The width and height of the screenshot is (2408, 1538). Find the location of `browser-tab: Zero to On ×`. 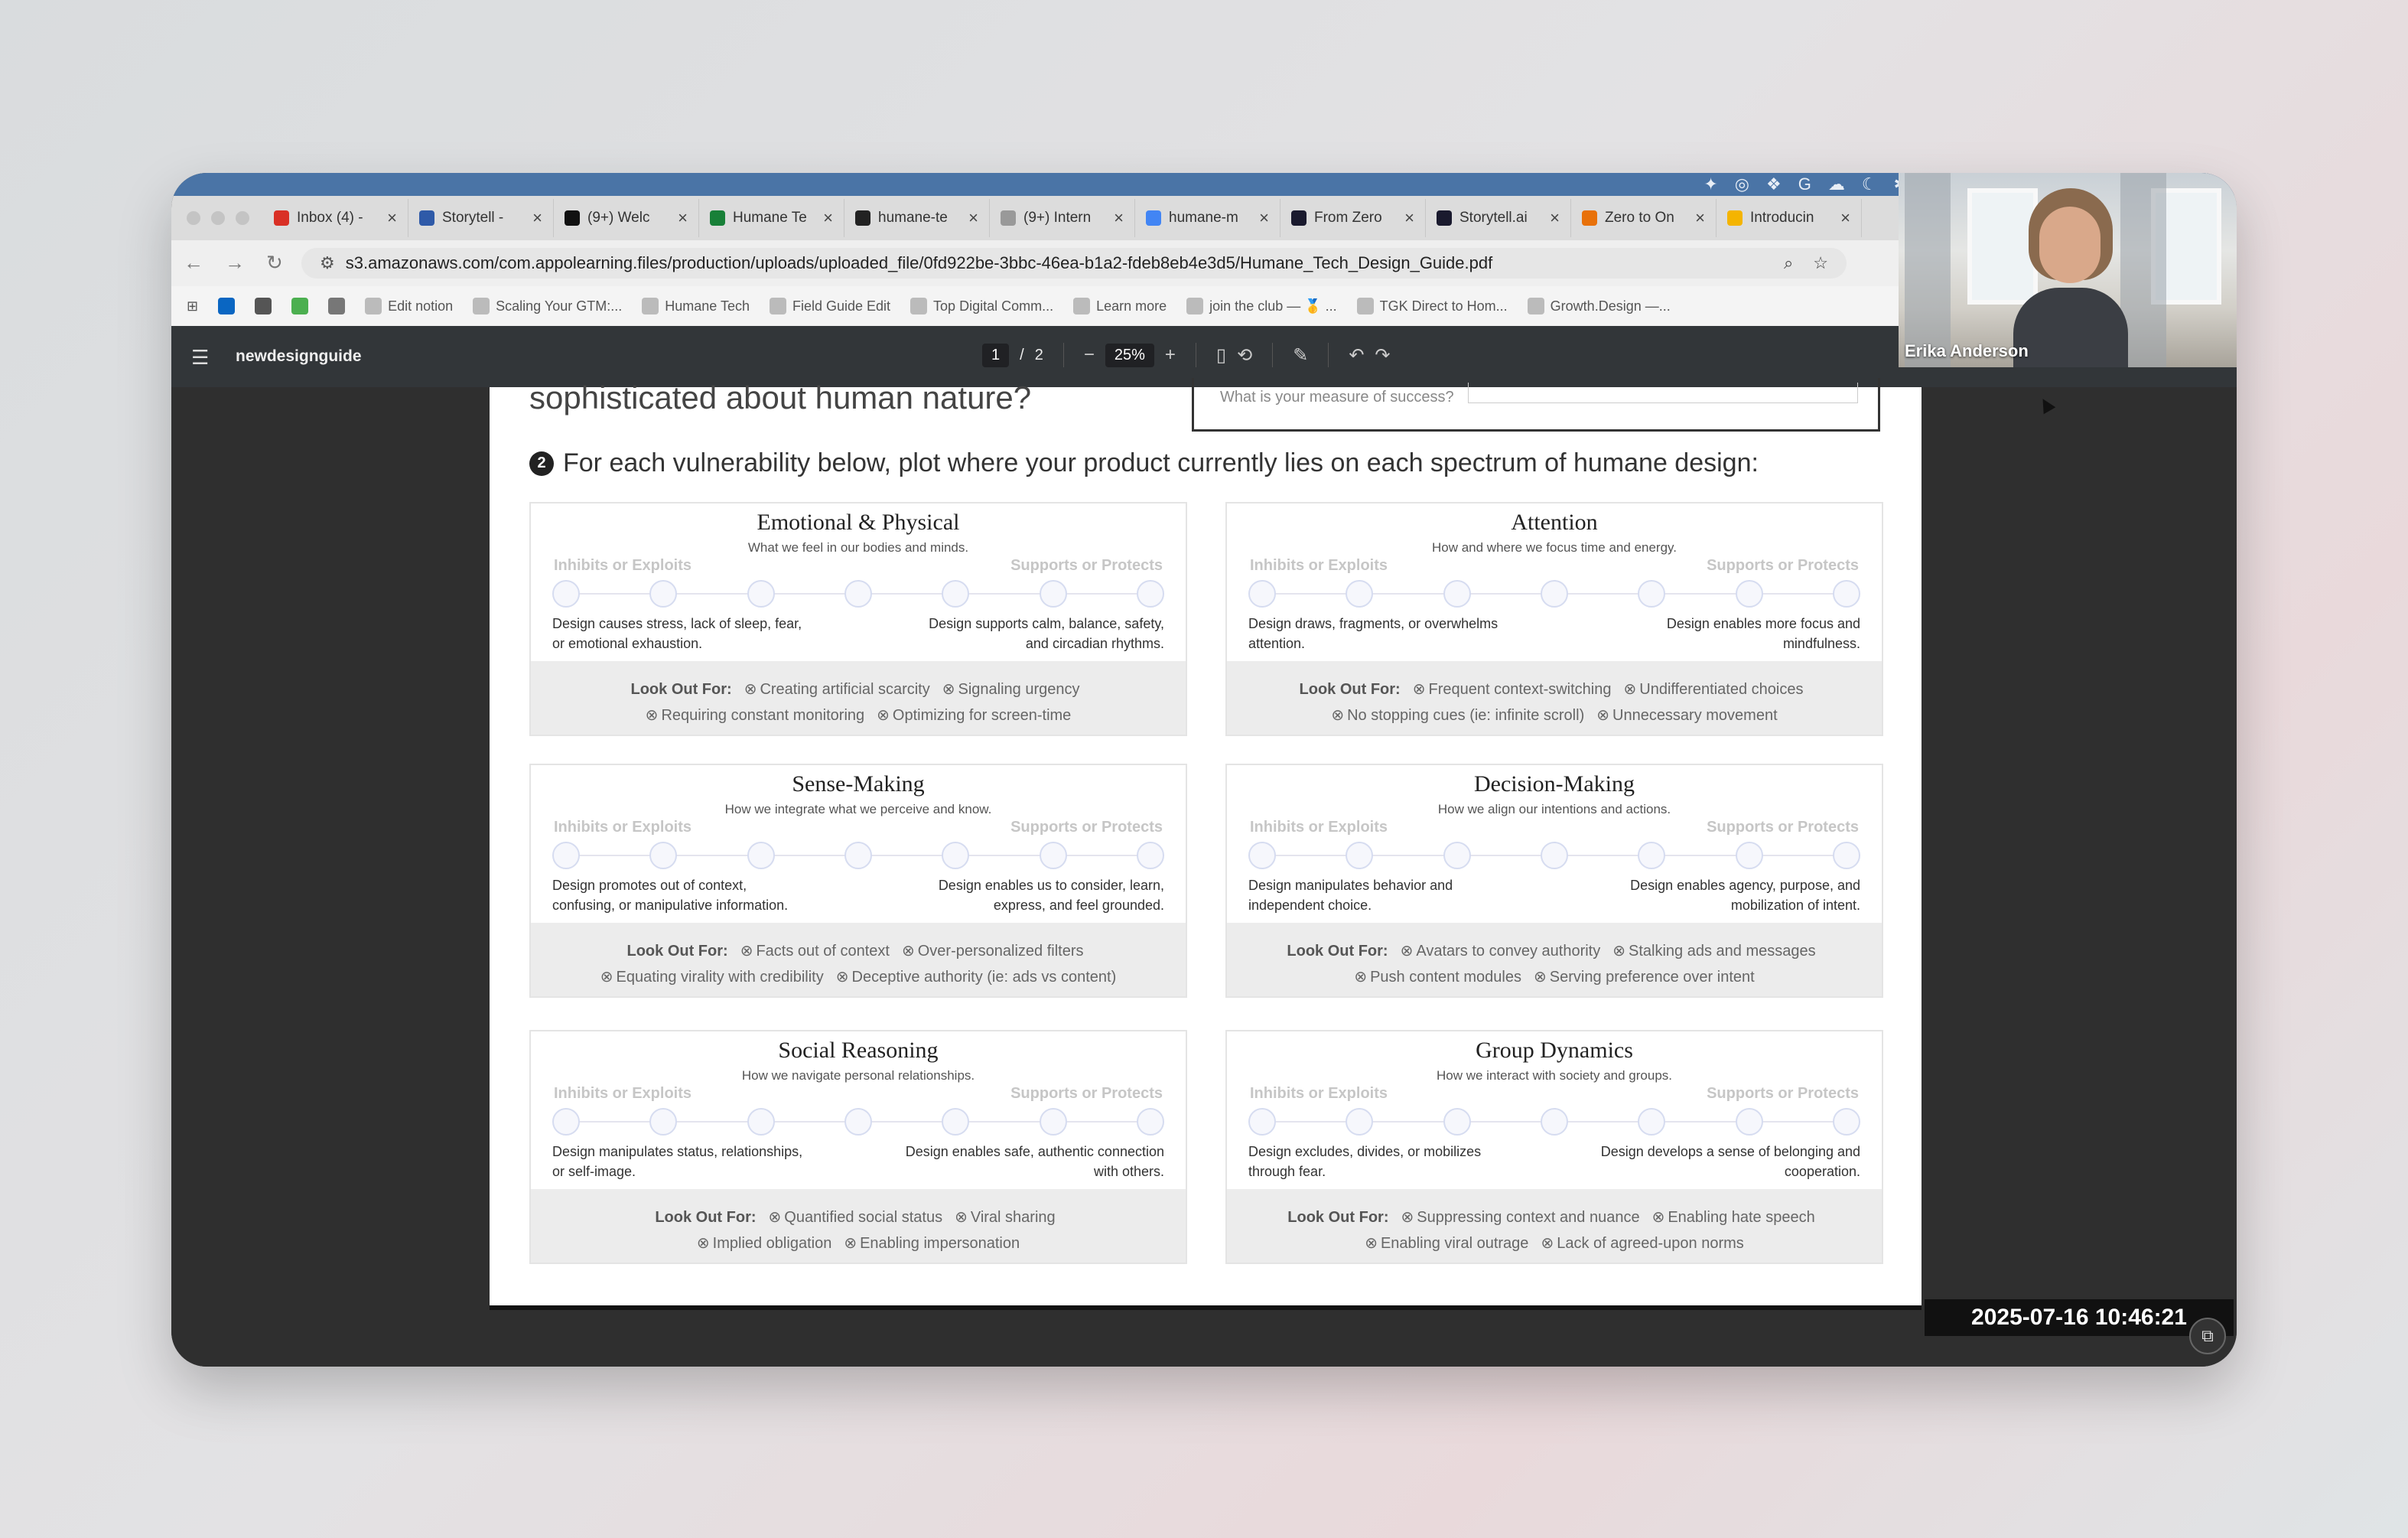

browser-tab: Zero to On × is located at coordinates (1644, 218).